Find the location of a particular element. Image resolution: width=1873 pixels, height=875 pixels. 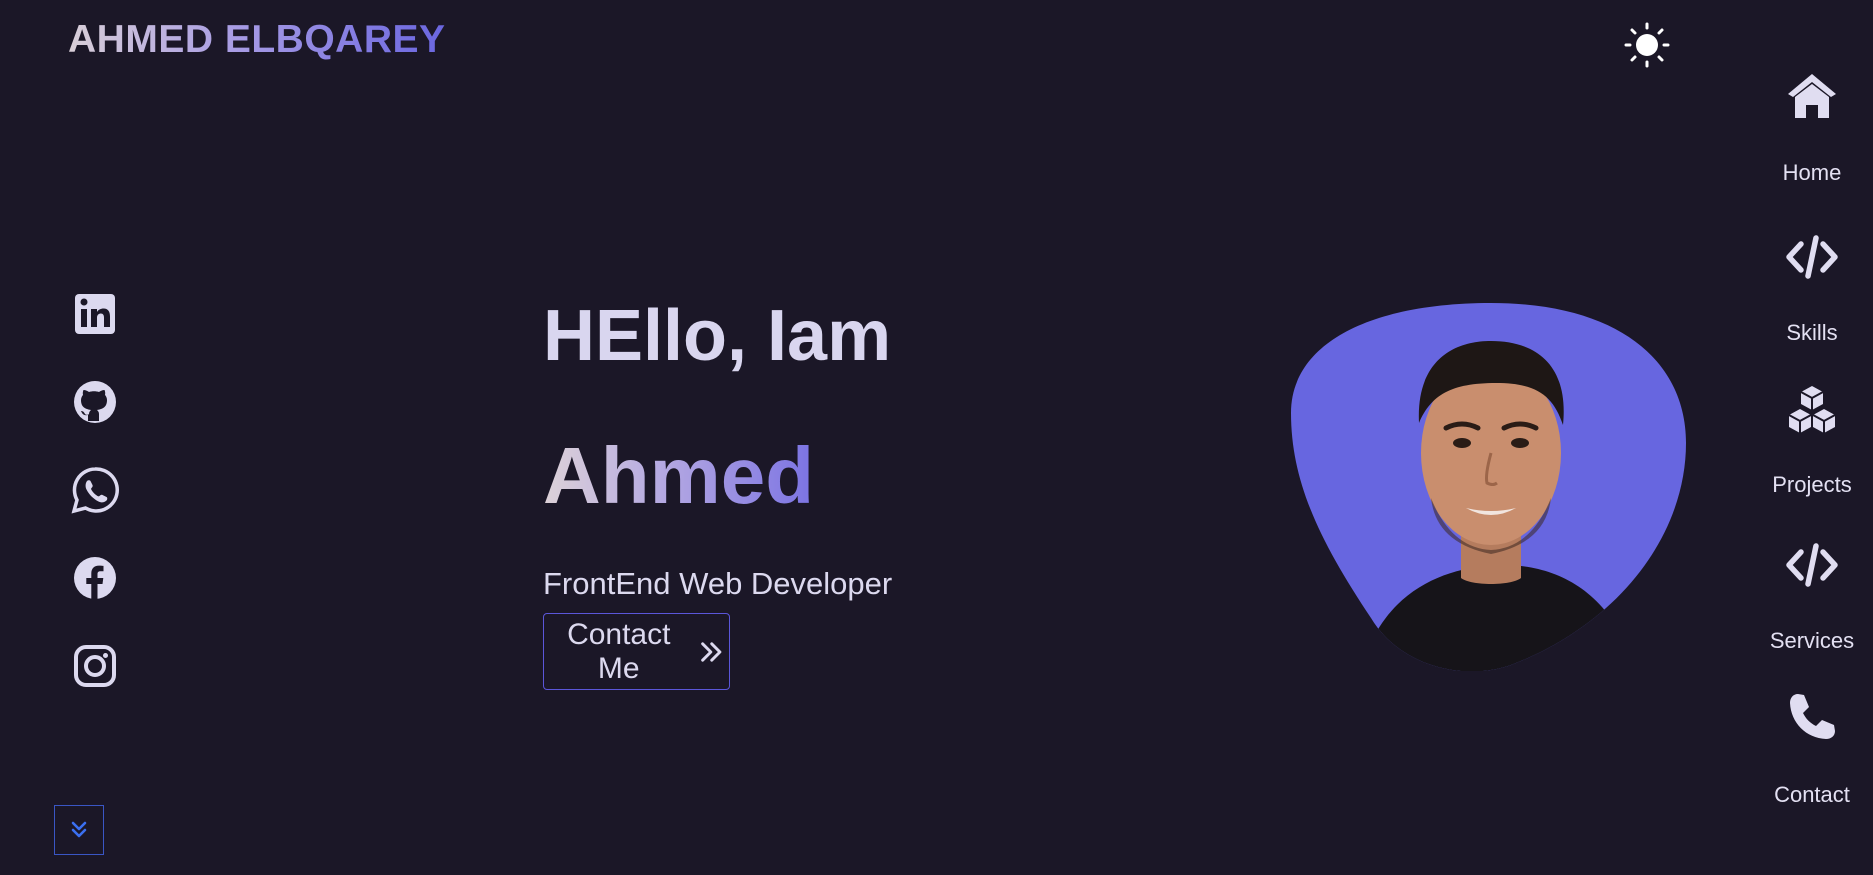

social-links is located at coordinates (95, 505).